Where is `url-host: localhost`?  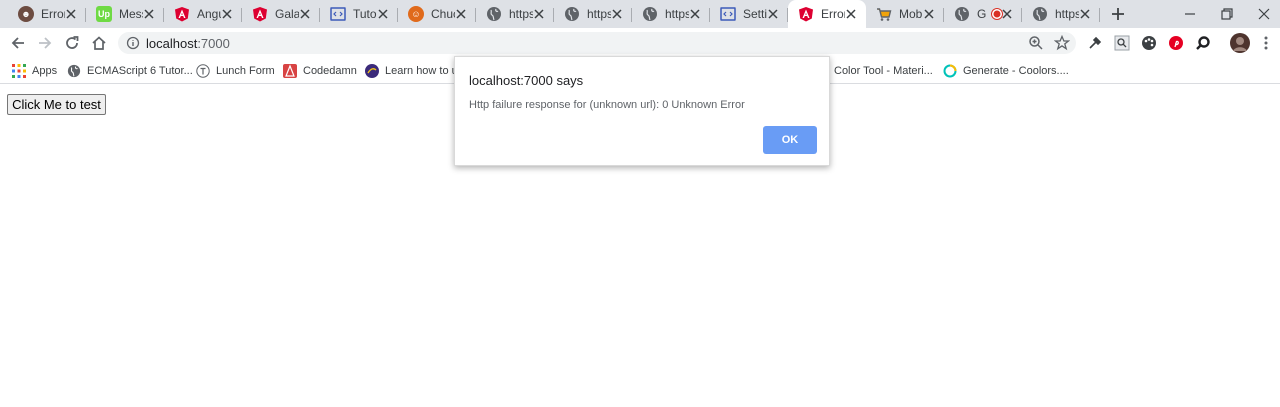 url-host: localhost is located at coordinates (172, 43).